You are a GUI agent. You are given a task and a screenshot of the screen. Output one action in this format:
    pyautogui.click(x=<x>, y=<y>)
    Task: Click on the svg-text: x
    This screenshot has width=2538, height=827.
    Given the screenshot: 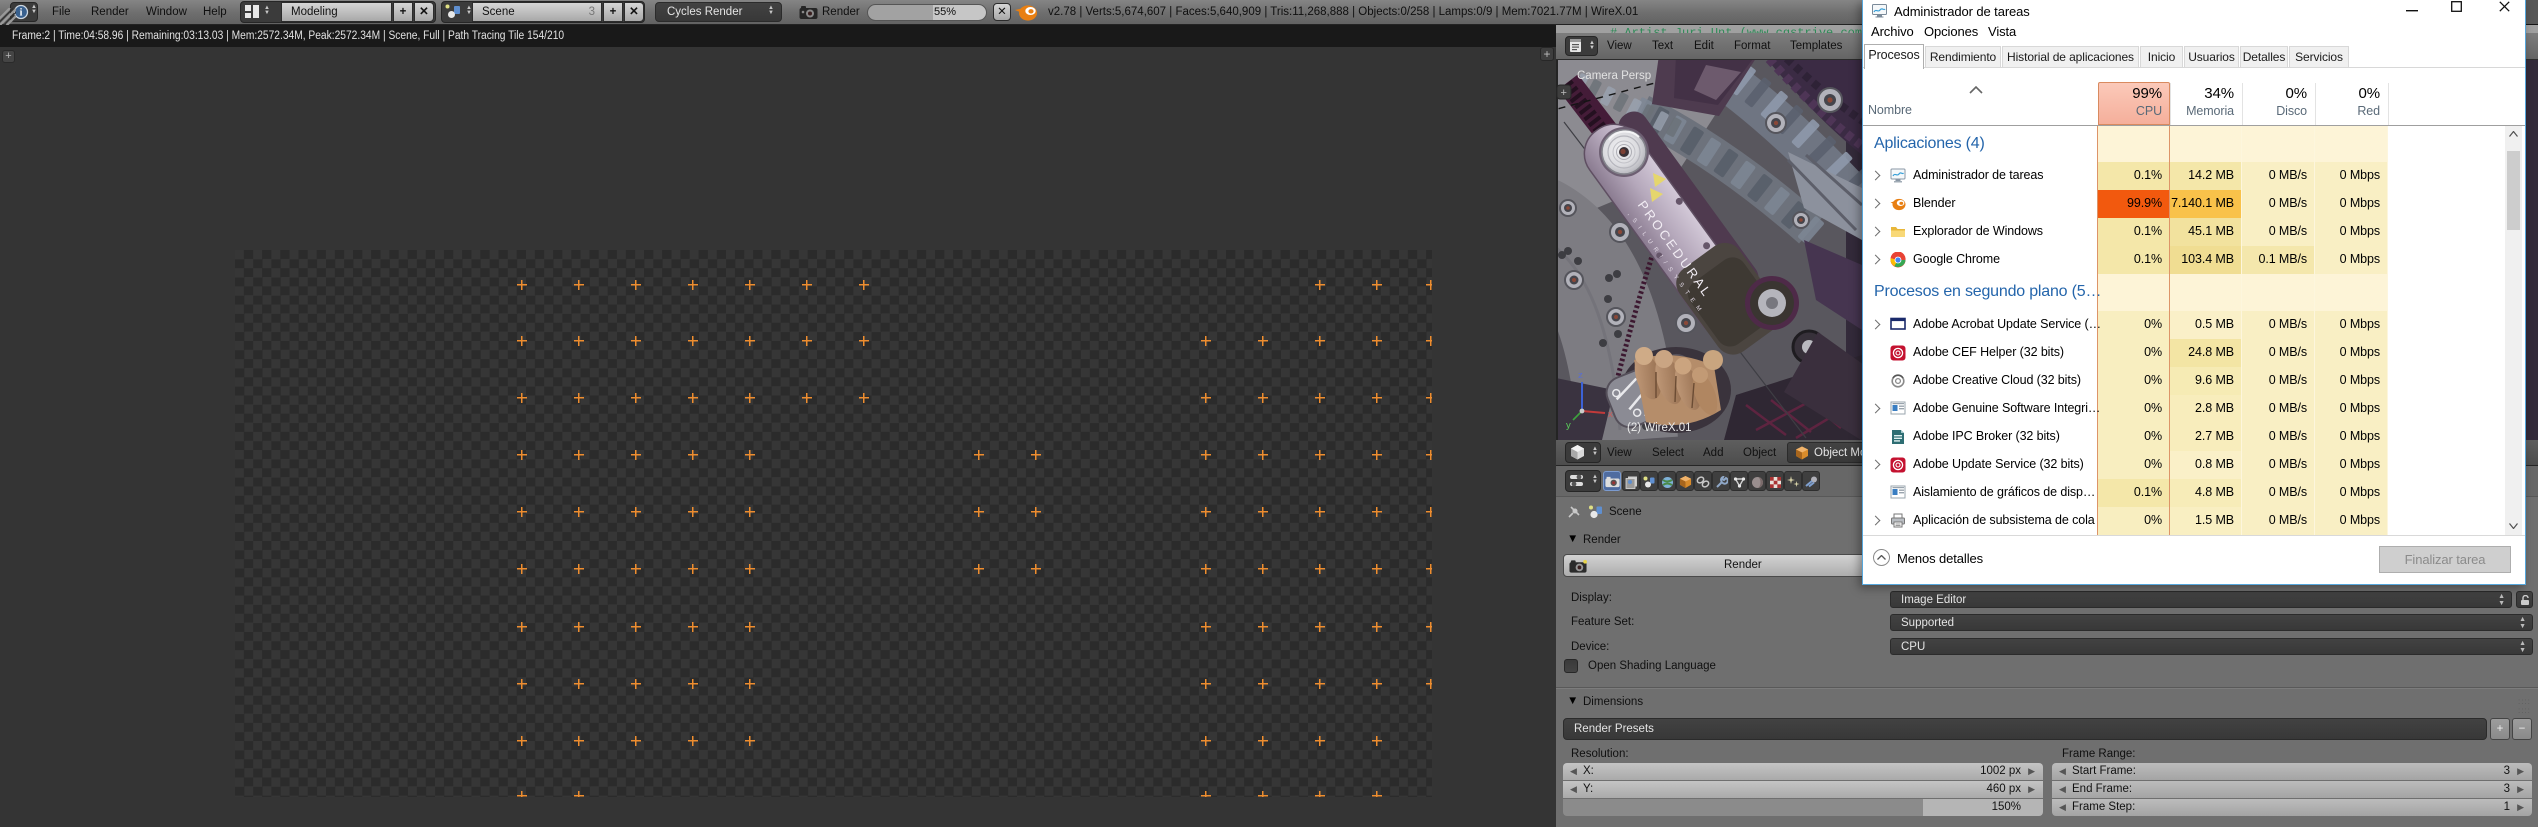 What is the action you would take?
    pyautogui.click(x=1610, y=414)
    